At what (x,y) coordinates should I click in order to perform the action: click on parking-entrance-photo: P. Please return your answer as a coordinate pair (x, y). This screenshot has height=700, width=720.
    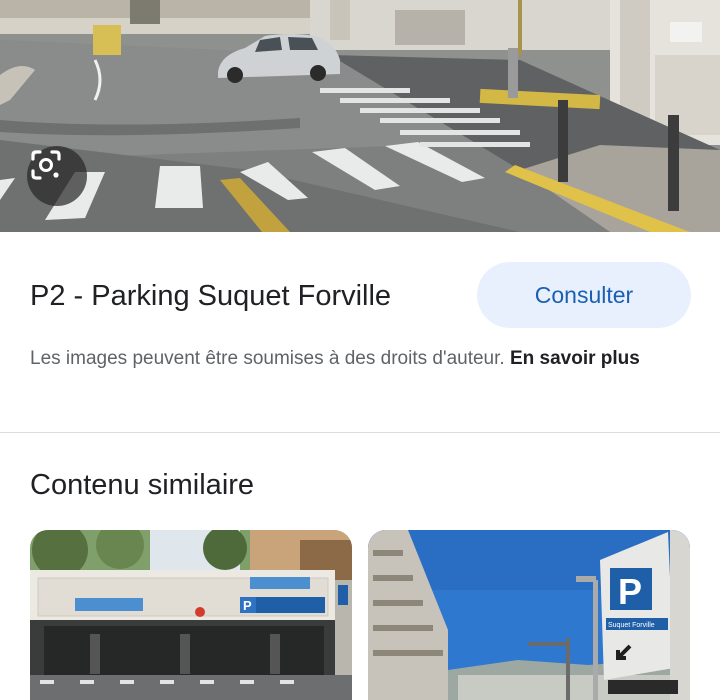
    Looking at the image, I should click on (191, 615).